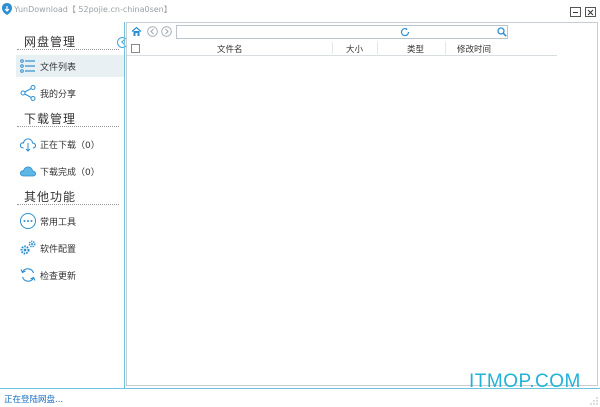 The image size is (600, 407). What do you see at coordinates (58, 277) in the screenshot?
I see `sidebar-item-label: 检查更新` at bounding box center [58, 277].